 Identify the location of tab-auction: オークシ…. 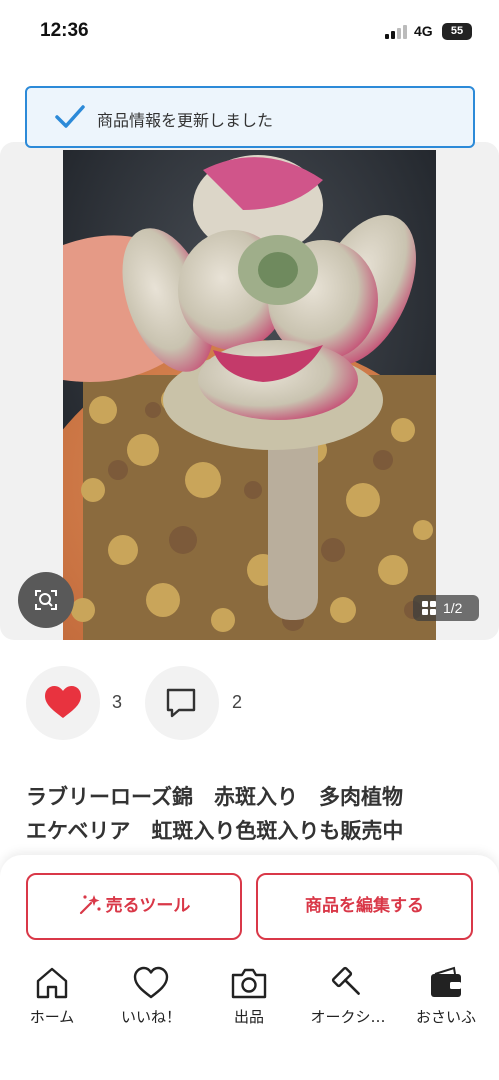
(348, 1001).